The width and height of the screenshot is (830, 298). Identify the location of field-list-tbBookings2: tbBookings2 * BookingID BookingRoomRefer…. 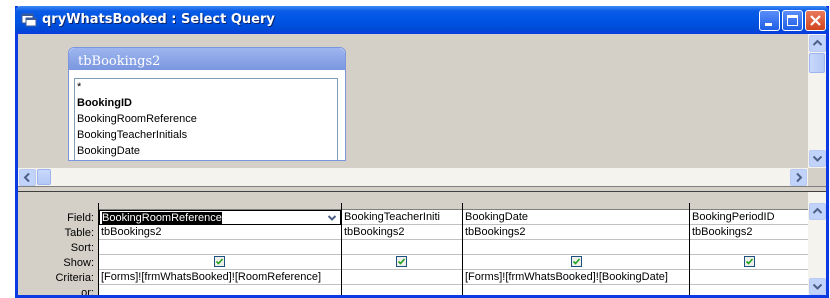
(207, 104).